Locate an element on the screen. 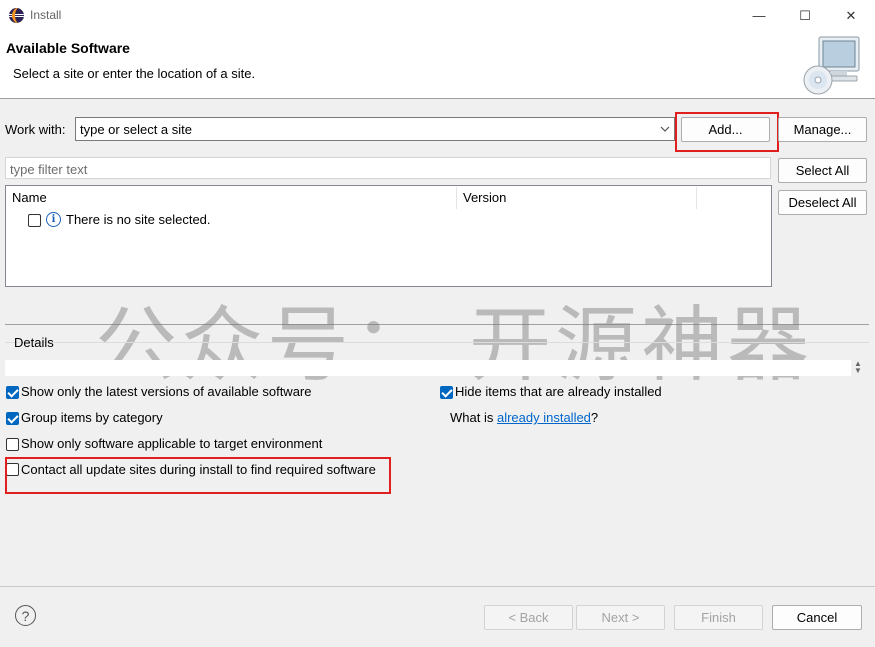  add-button-highlight is located at coordinates (727, 132).